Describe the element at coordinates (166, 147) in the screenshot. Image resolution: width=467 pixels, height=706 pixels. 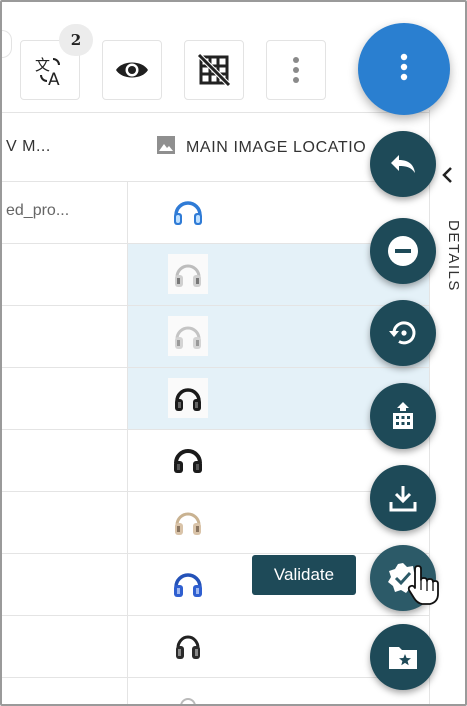
I see `image-icon` at that location.